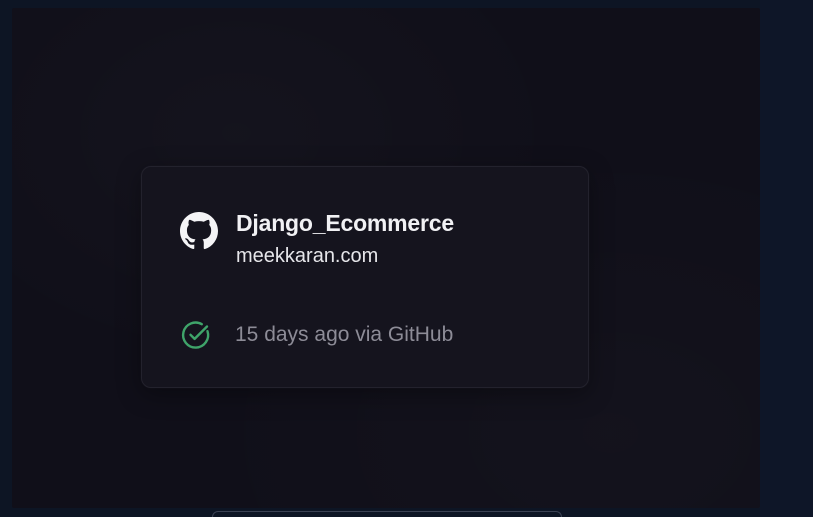 This screenshot has width=813, height=517. I want to click on repo-row: Django_Ecommerce meekkaran.com, so click(317, 239).